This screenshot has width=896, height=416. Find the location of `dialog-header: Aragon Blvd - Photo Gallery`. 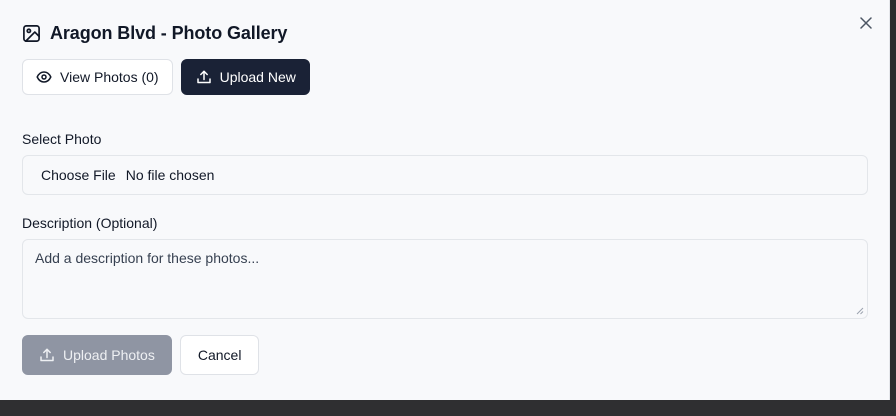

dialog-header: Aragon Blvd - Photo Gallery is located at coordinates (154, 33).